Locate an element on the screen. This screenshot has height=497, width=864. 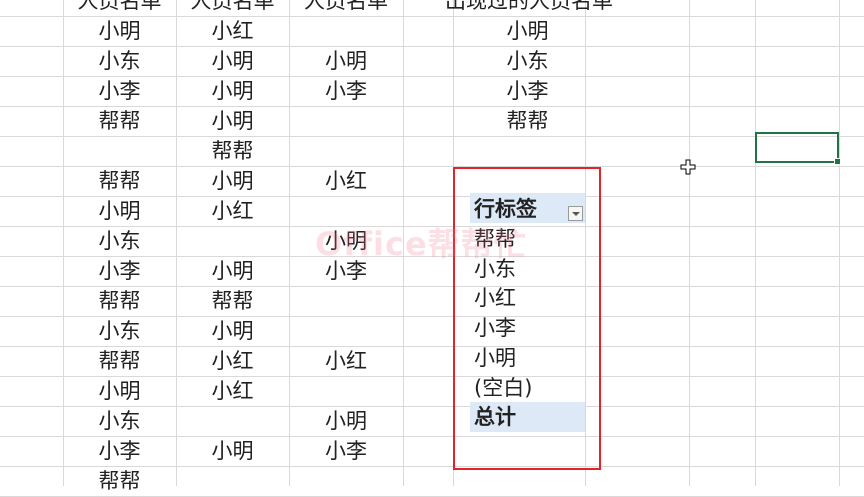
header-cell: 出现过的人员名单 is located at coordinates (529, 8).